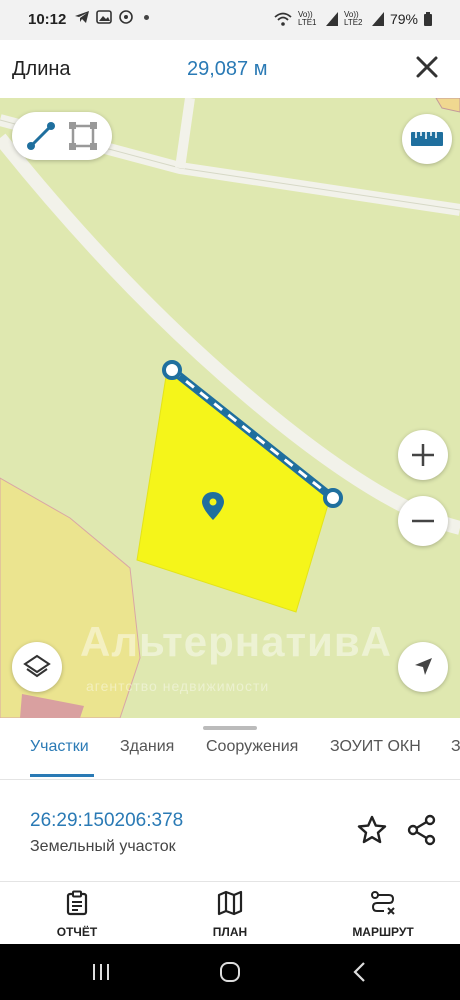  What do you see at coordinates (375, 747) in the screenshot?
I see `tab-zouit-okn: ЗОУИТ ОКН` at bounding box center [375, 747].